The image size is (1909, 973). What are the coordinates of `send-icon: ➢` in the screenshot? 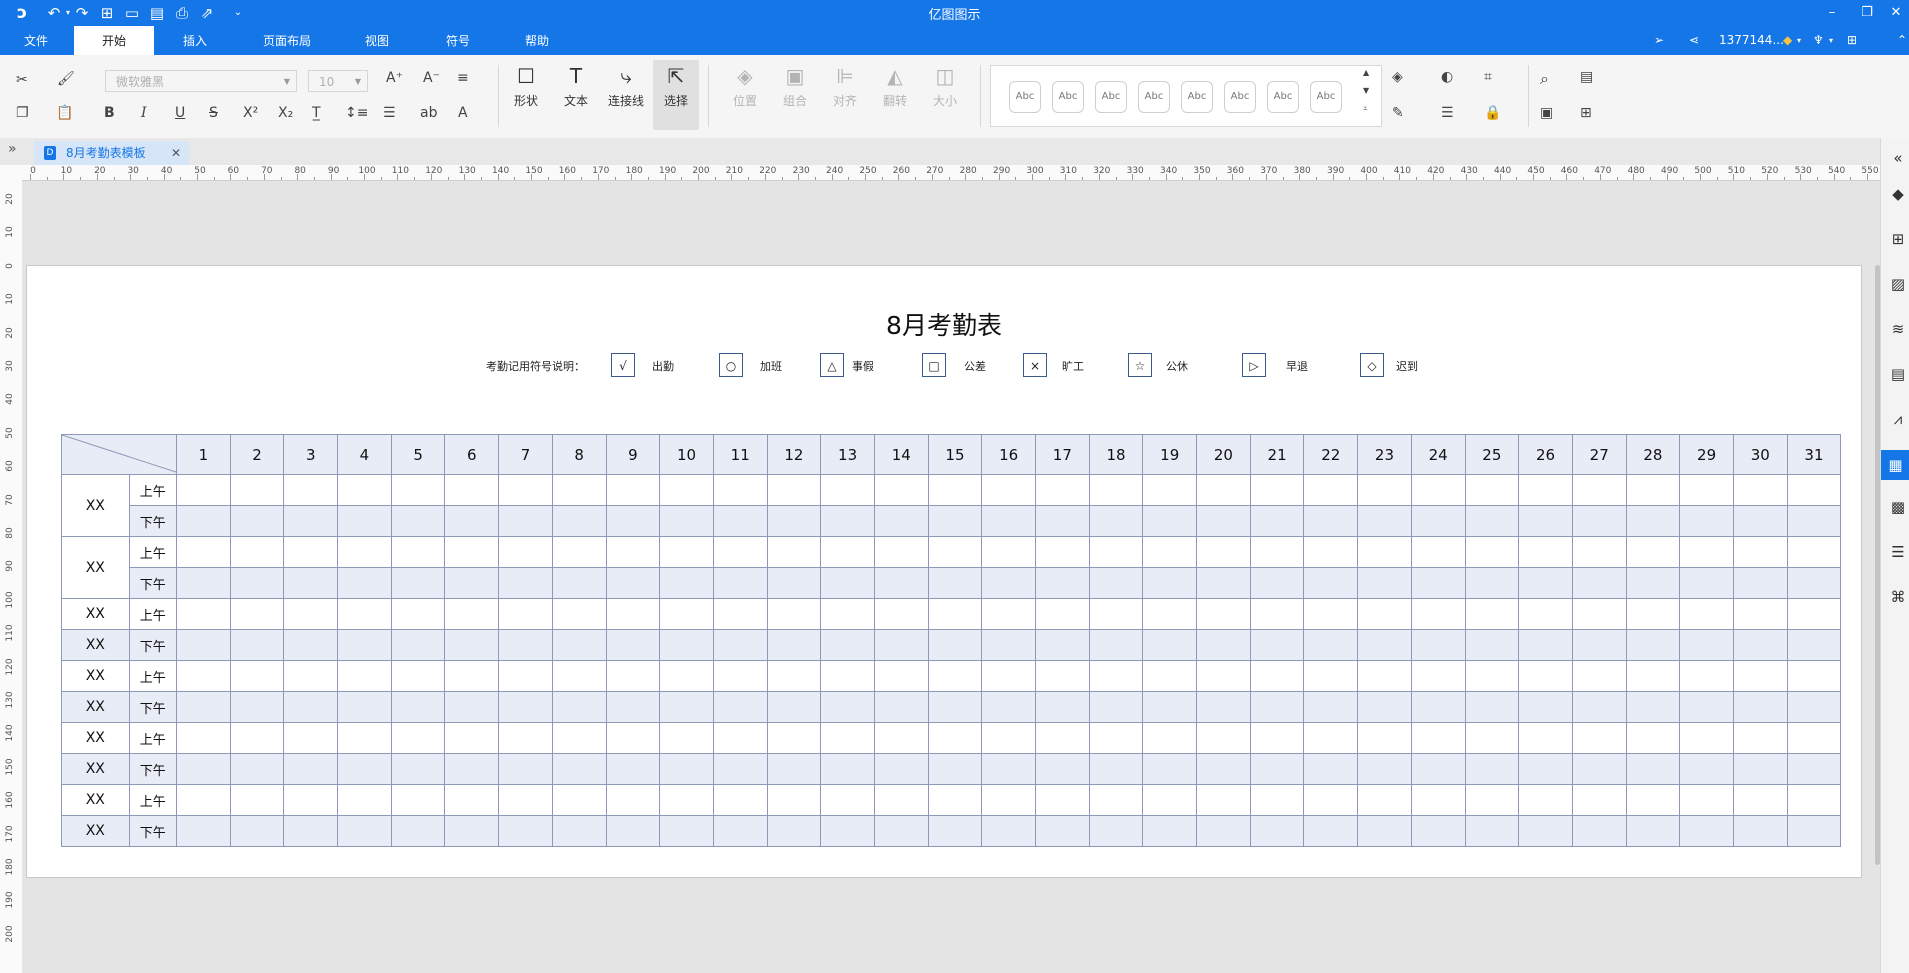 It's located at (1659, 40).